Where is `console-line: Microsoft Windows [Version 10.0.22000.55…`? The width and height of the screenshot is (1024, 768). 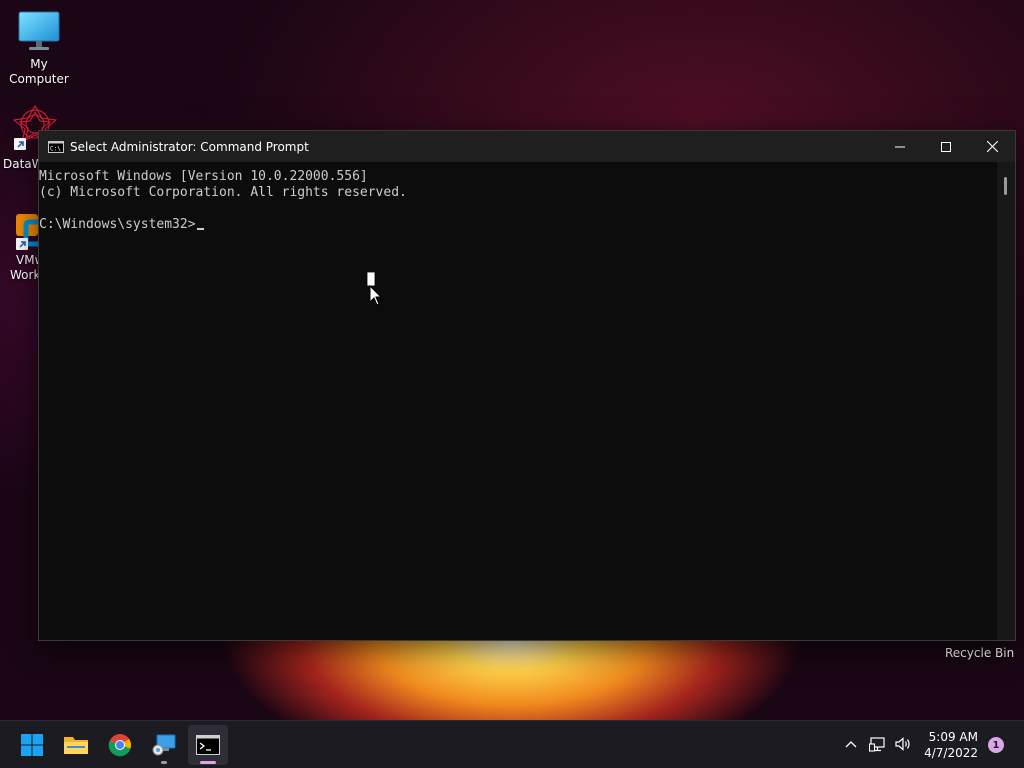
console-line: Microsoft Windows [Version 10.0.22000.55… is located at coordinates (203, 176).